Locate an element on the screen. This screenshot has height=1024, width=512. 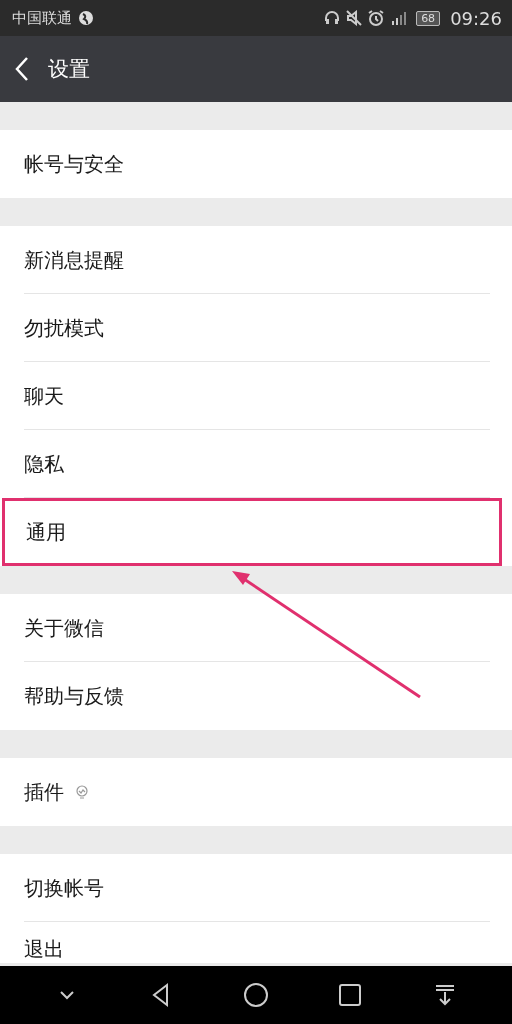
settings-item: 聊天 is located at coordinates (256, 396).